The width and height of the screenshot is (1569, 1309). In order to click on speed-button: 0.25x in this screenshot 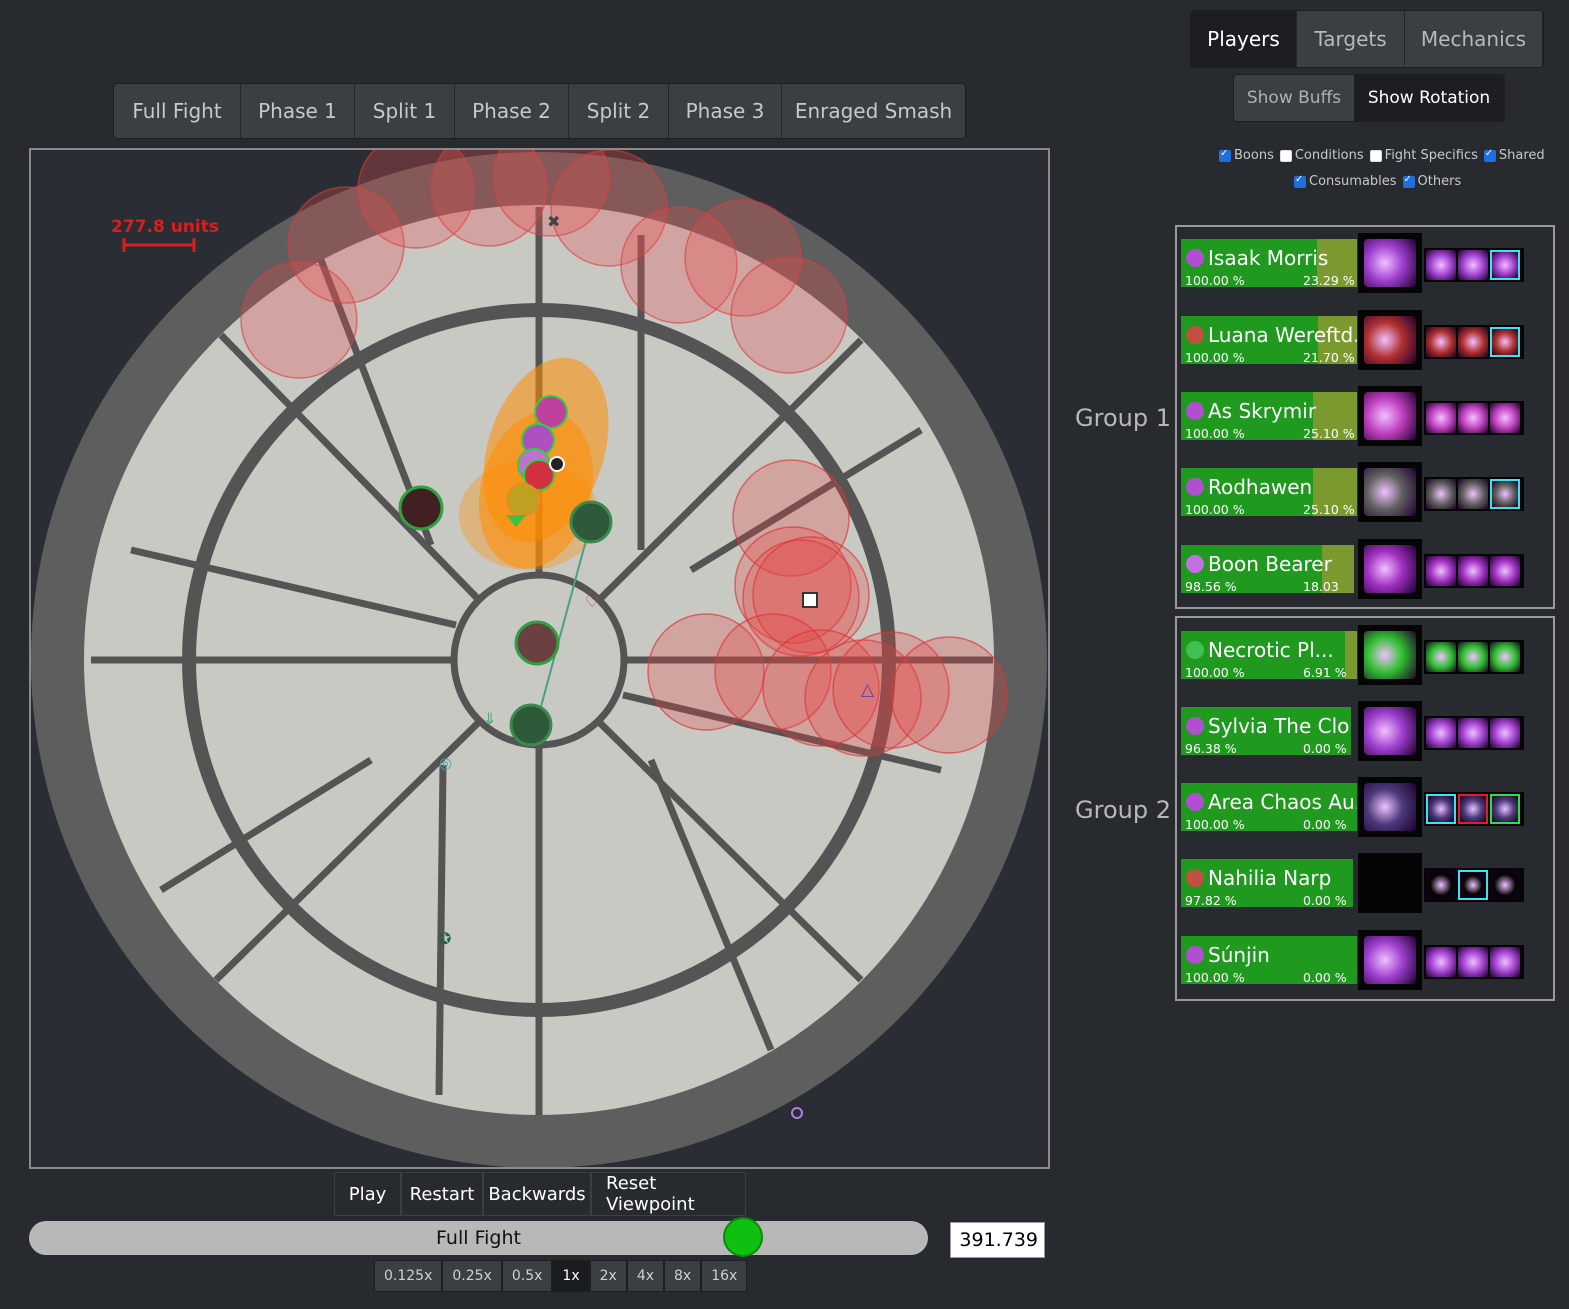, I will do `click(472, 1276)`.